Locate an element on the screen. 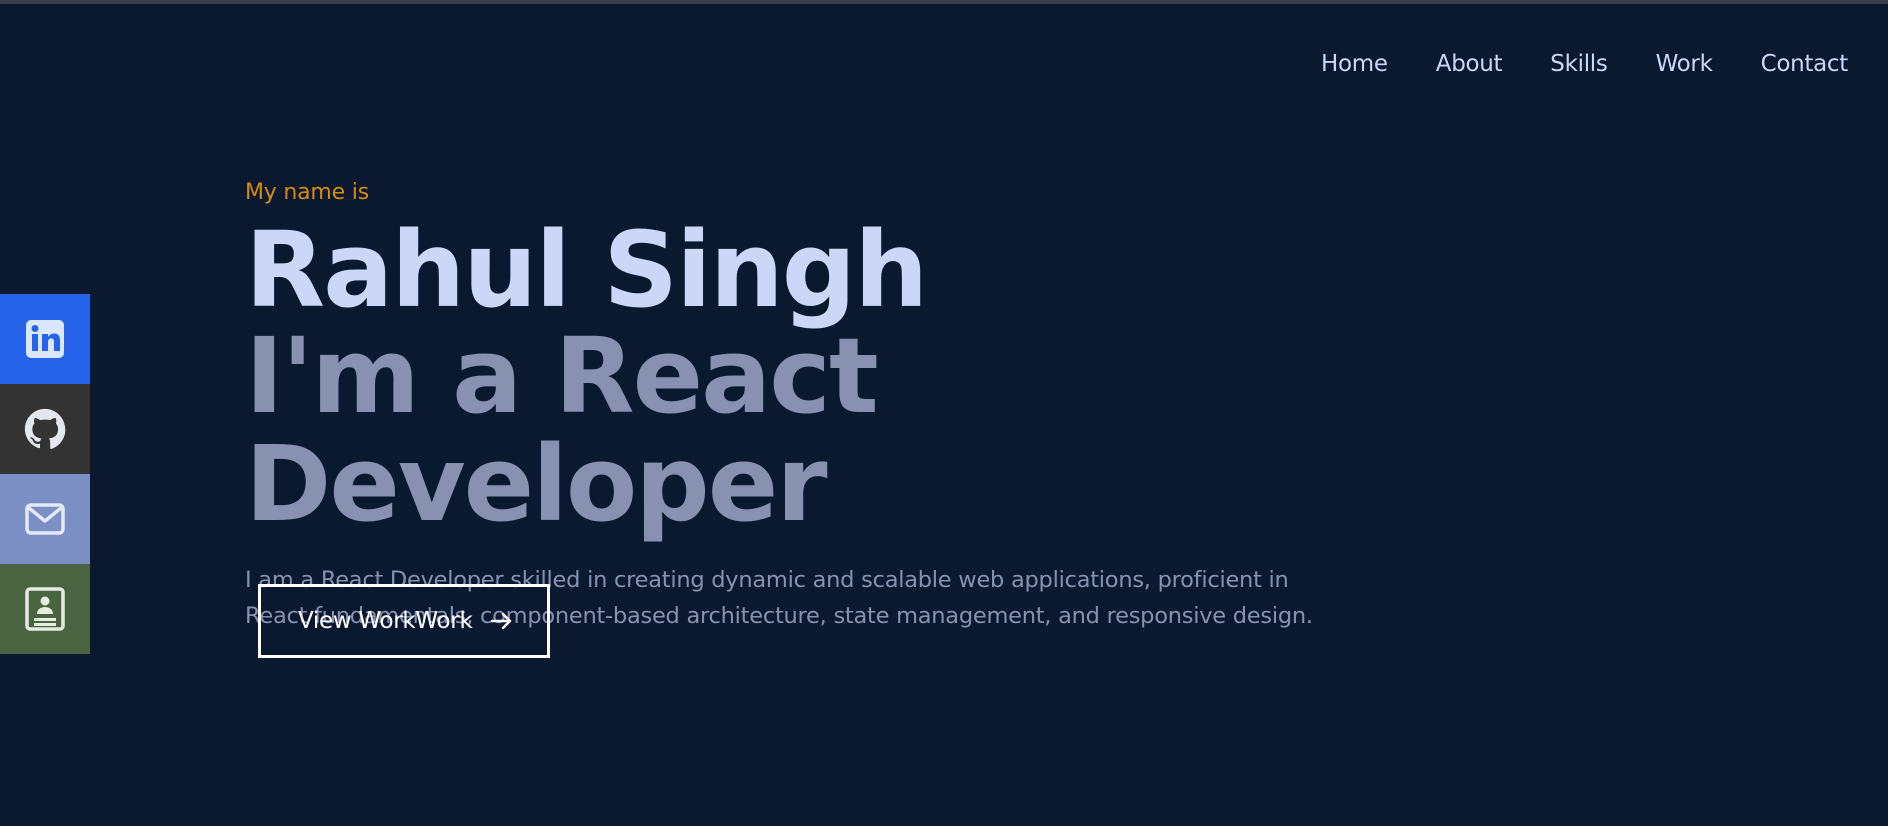 The image size is (1888, 826). social-links-sidebar is located at coordinates (45, 474).